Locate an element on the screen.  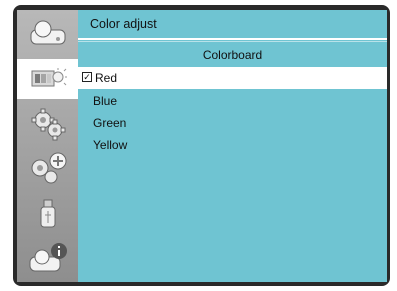
advanced-gear-icon is located at coordinates (48, 168).